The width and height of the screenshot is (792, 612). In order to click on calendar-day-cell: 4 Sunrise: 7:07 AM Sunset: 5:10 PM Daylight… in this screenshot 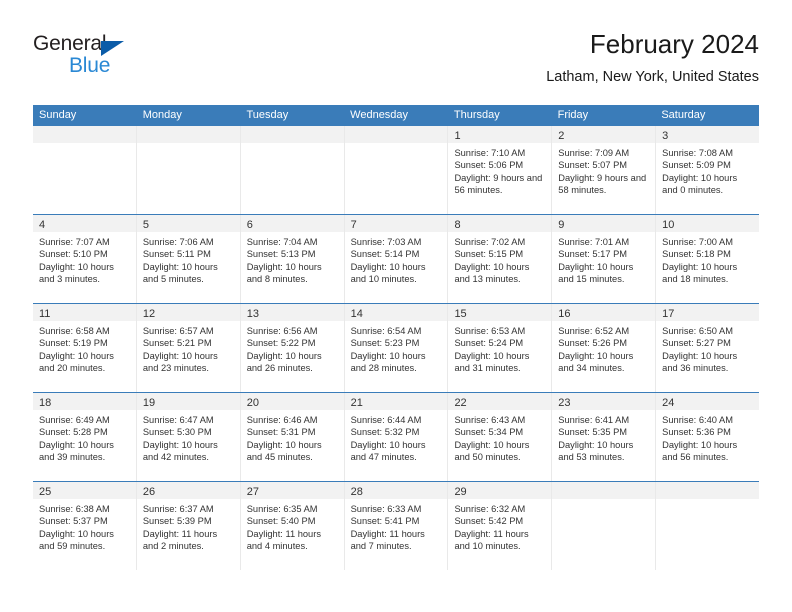, I will do `click(85, 259)`.